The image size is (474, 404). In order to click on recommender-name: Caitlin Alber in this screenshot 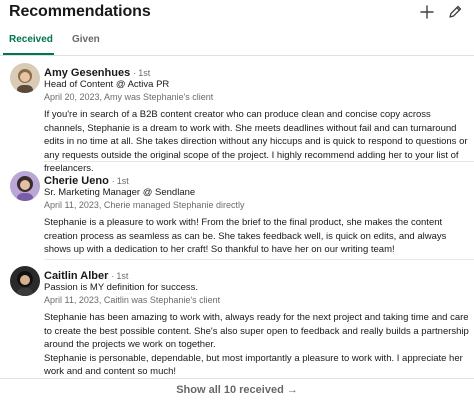, I will do `click(76, 276)`.